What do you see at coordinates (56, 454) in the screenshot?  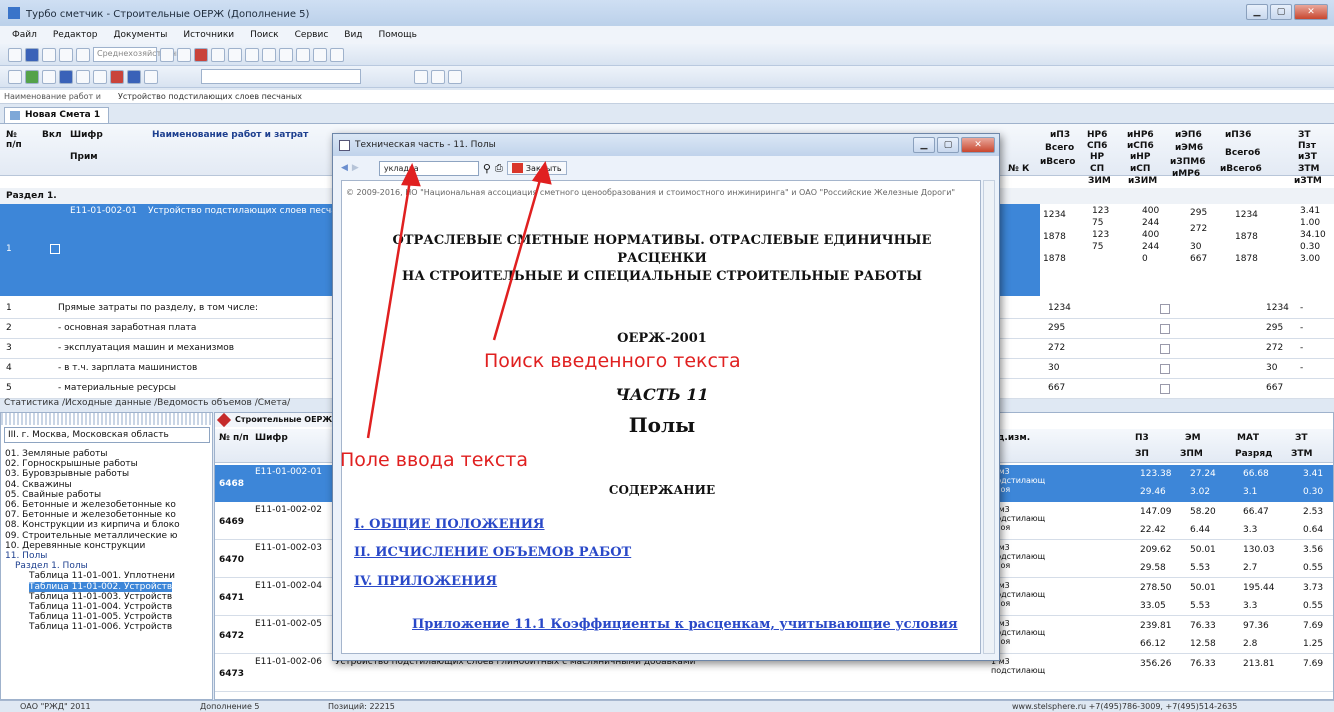 I see `tree-item: 01. Земляные работы` at bounding box center [56, 454].